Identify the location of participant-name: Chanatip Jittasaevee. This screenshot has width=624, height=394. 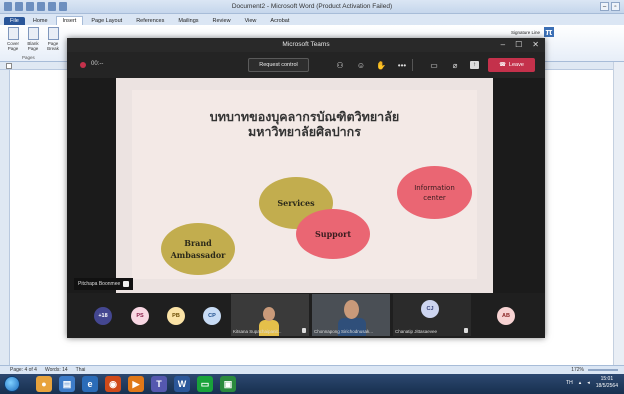
(416, 331).